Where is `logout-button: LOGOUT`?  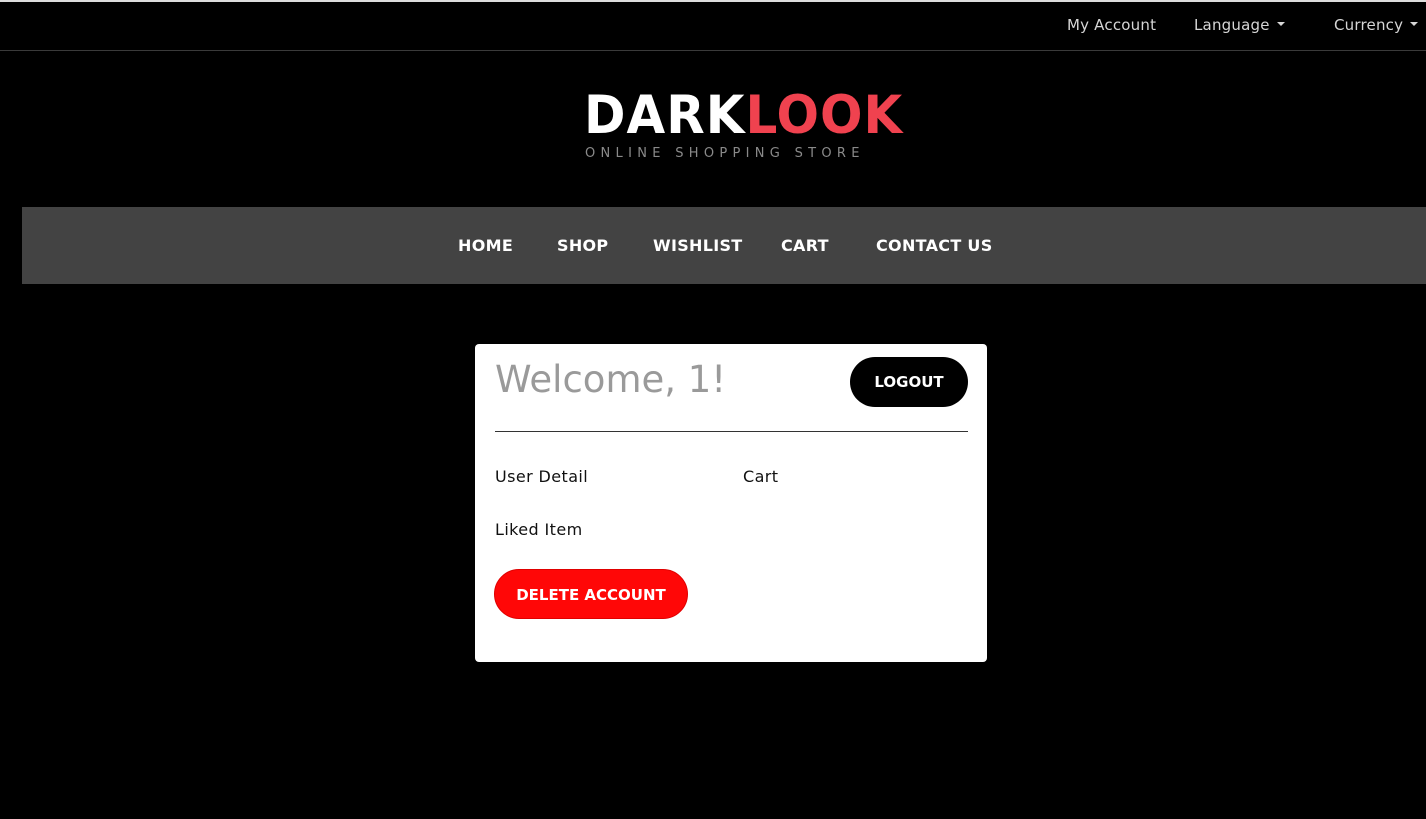 logout-button: LOGOUT is located at coordinates (909, 382).